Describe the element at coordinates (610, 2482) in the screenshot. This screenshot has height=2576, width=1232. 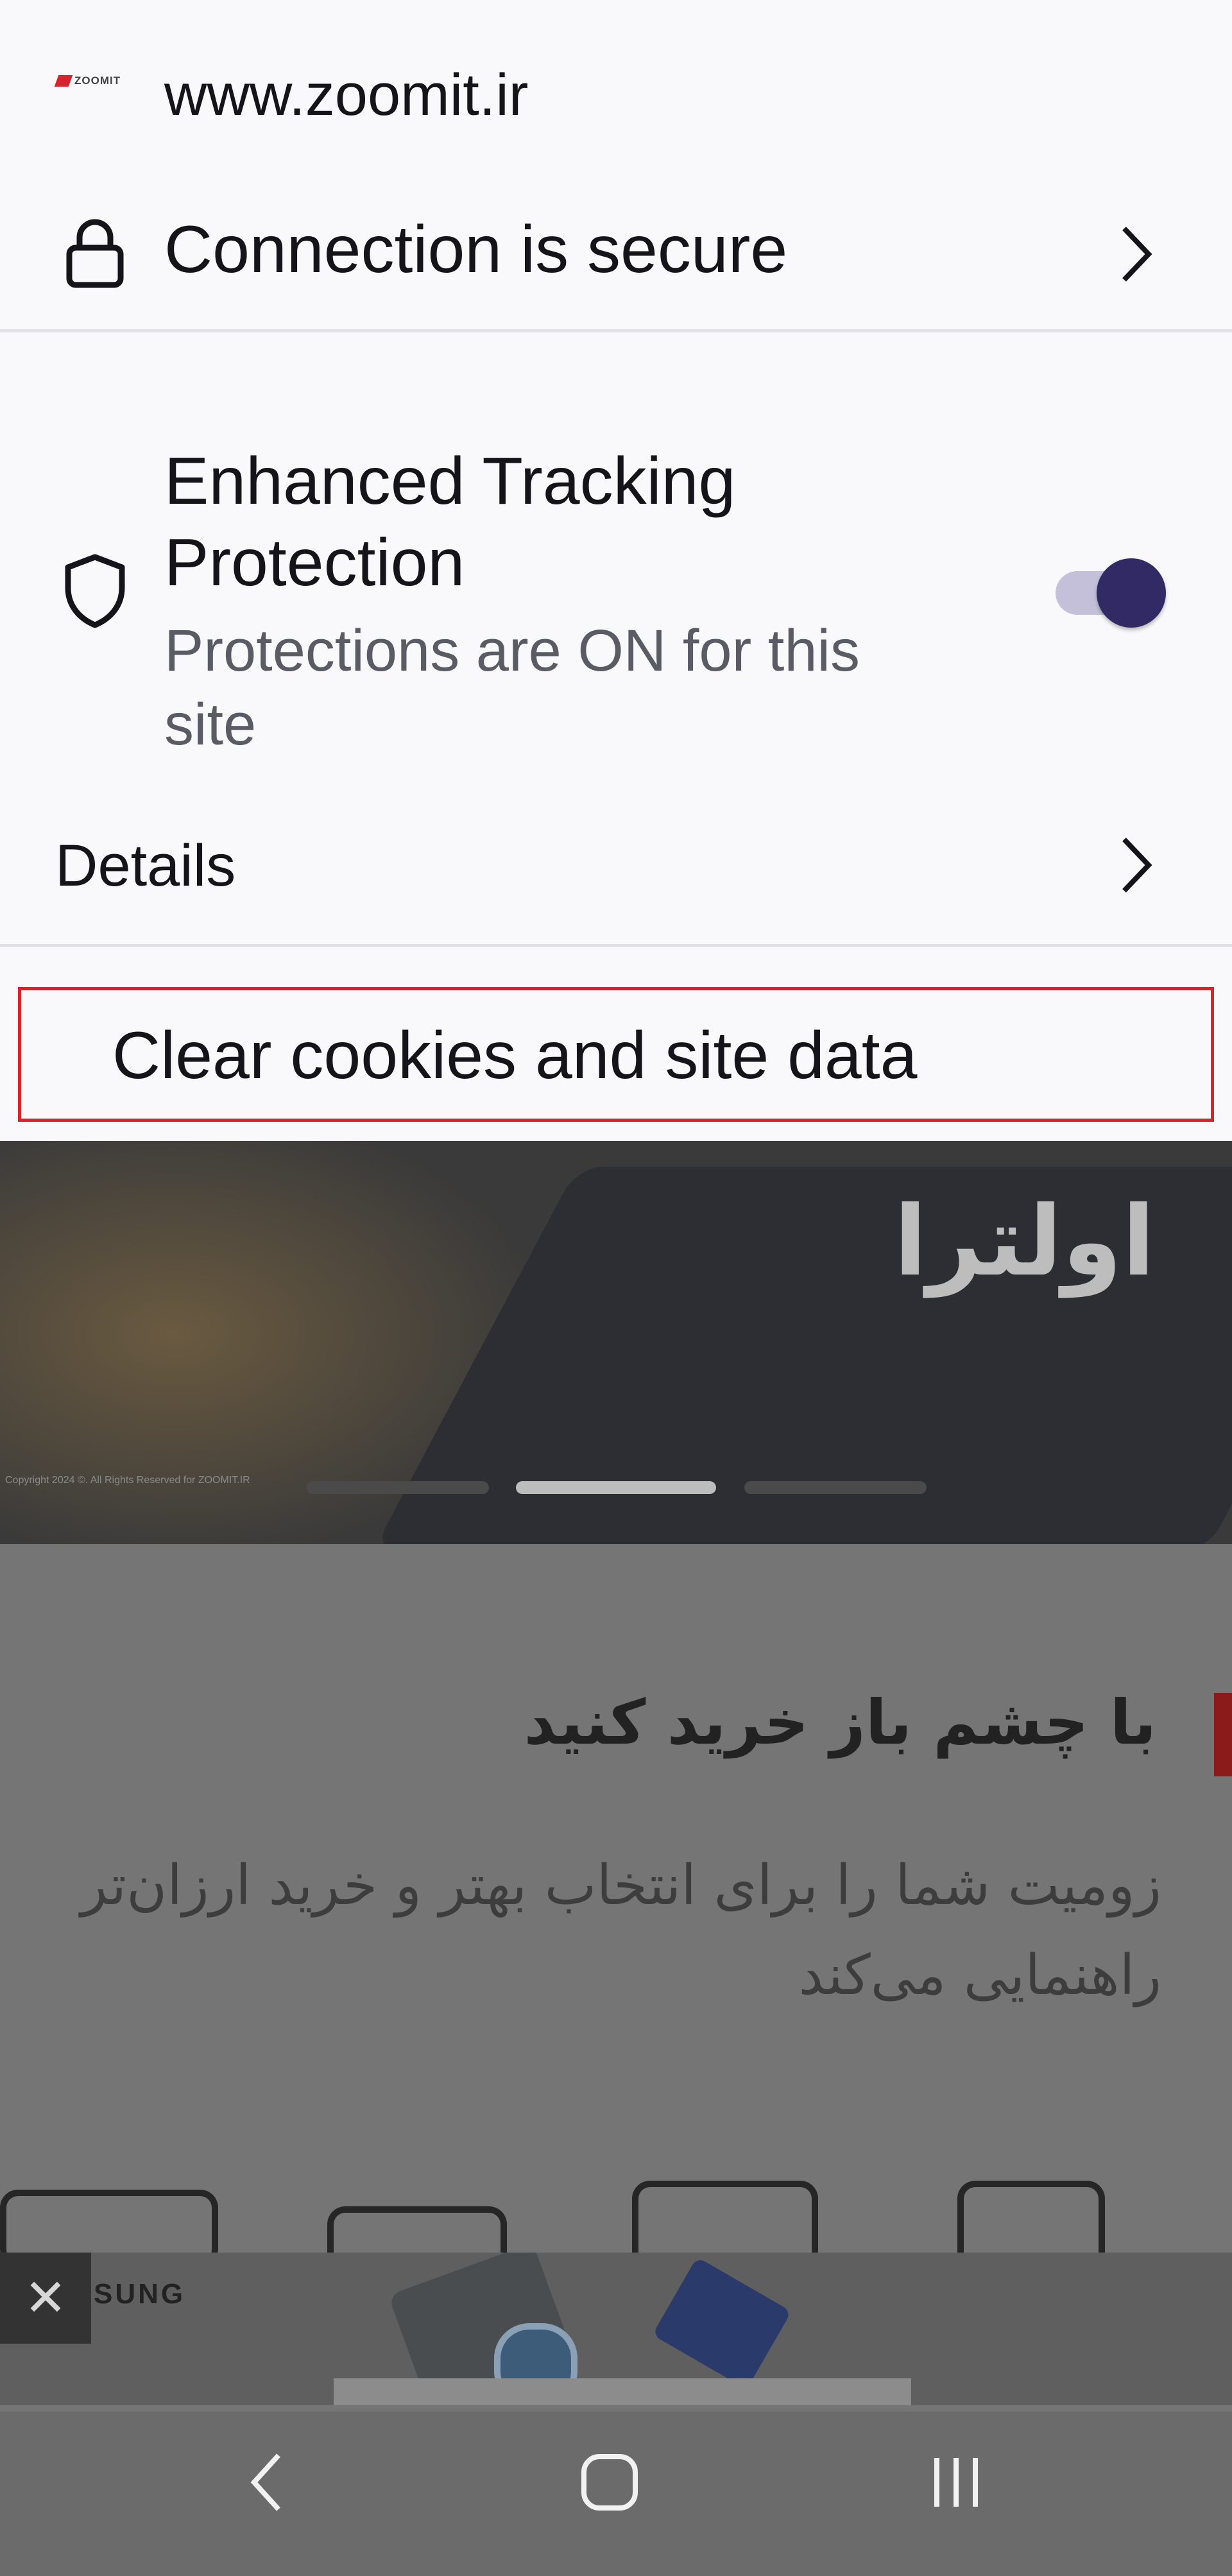
I see `home-icon` at that location.